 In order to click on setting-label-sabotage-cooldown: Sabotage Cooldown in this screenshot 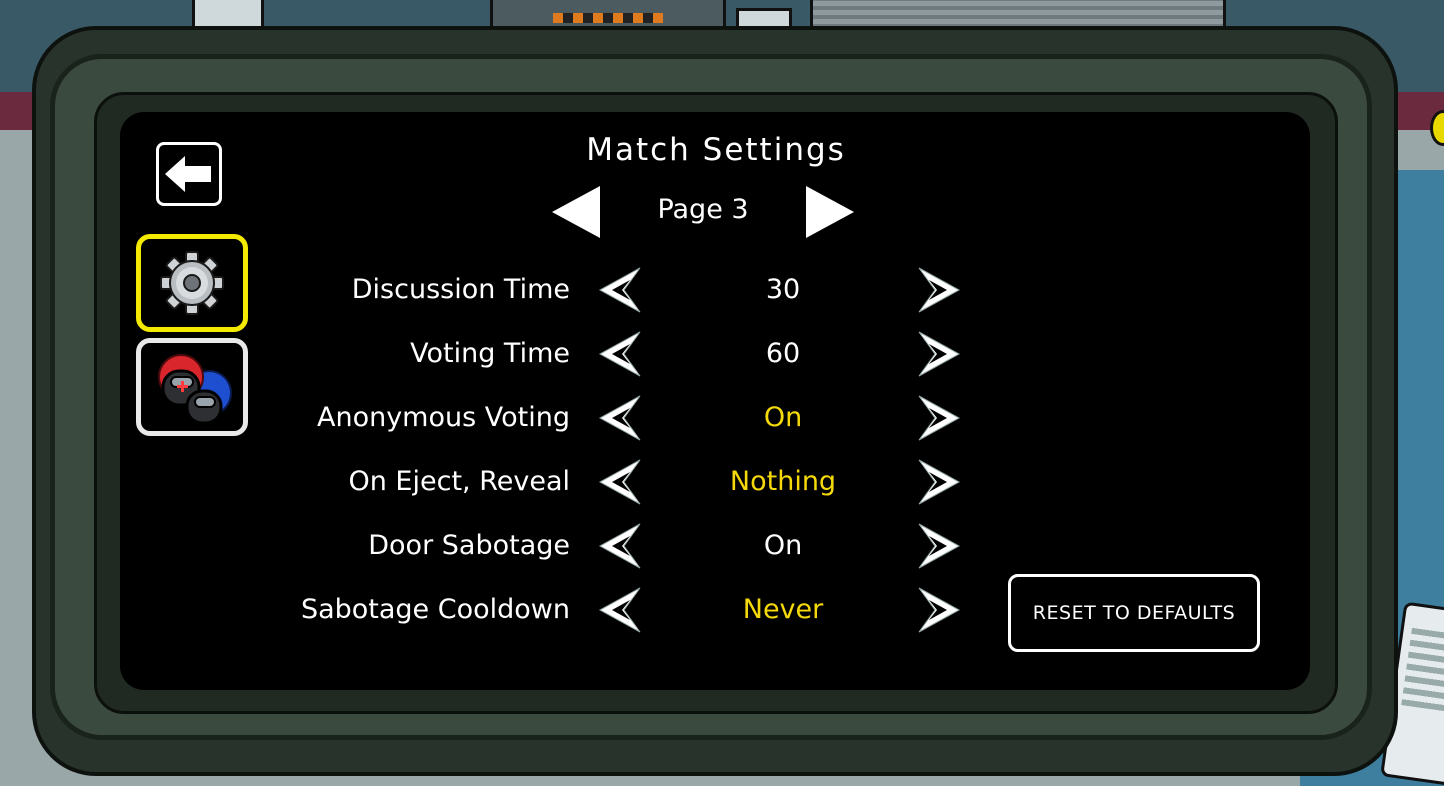, I will do `click(435, 609)`.